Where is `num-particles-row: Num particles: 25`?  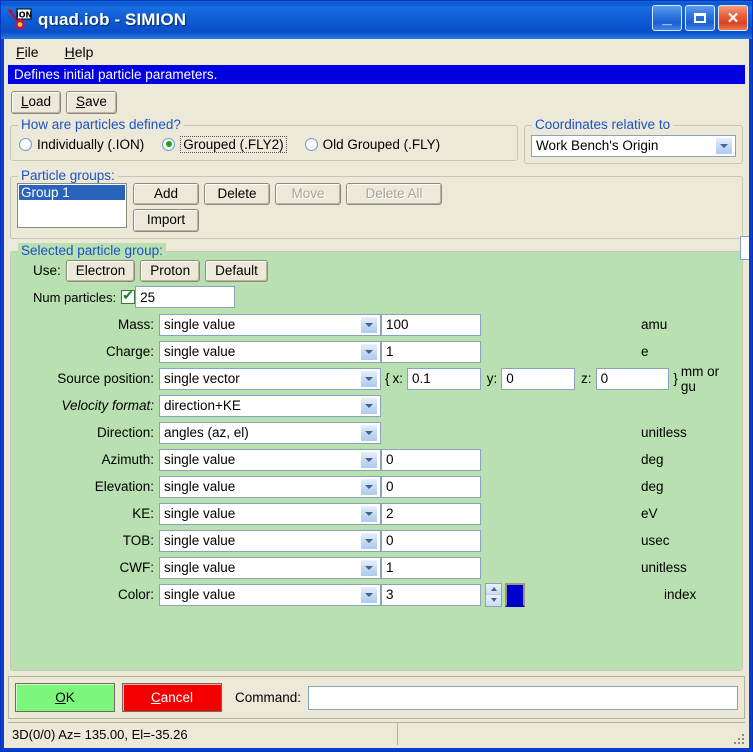
num-particles-row: Num particles: 25 is located at coordinates (376, 297).